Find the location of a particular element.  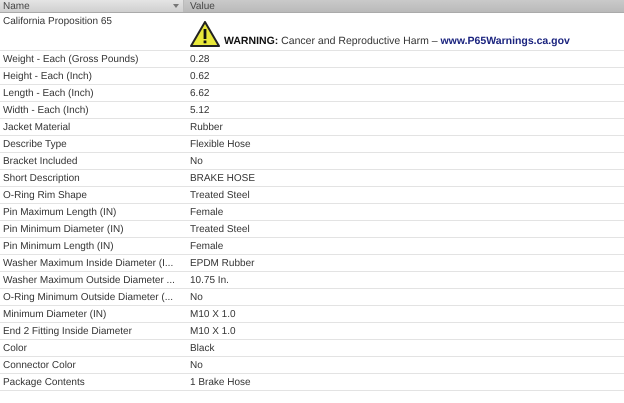

table-cell: Minimum Diameter (IN) is located at coordinates (54, 314).